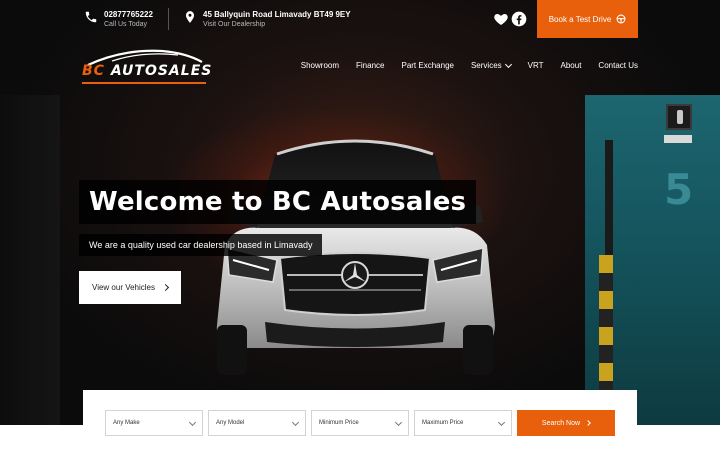  I want to click on phone-icon, so click(91, 17).